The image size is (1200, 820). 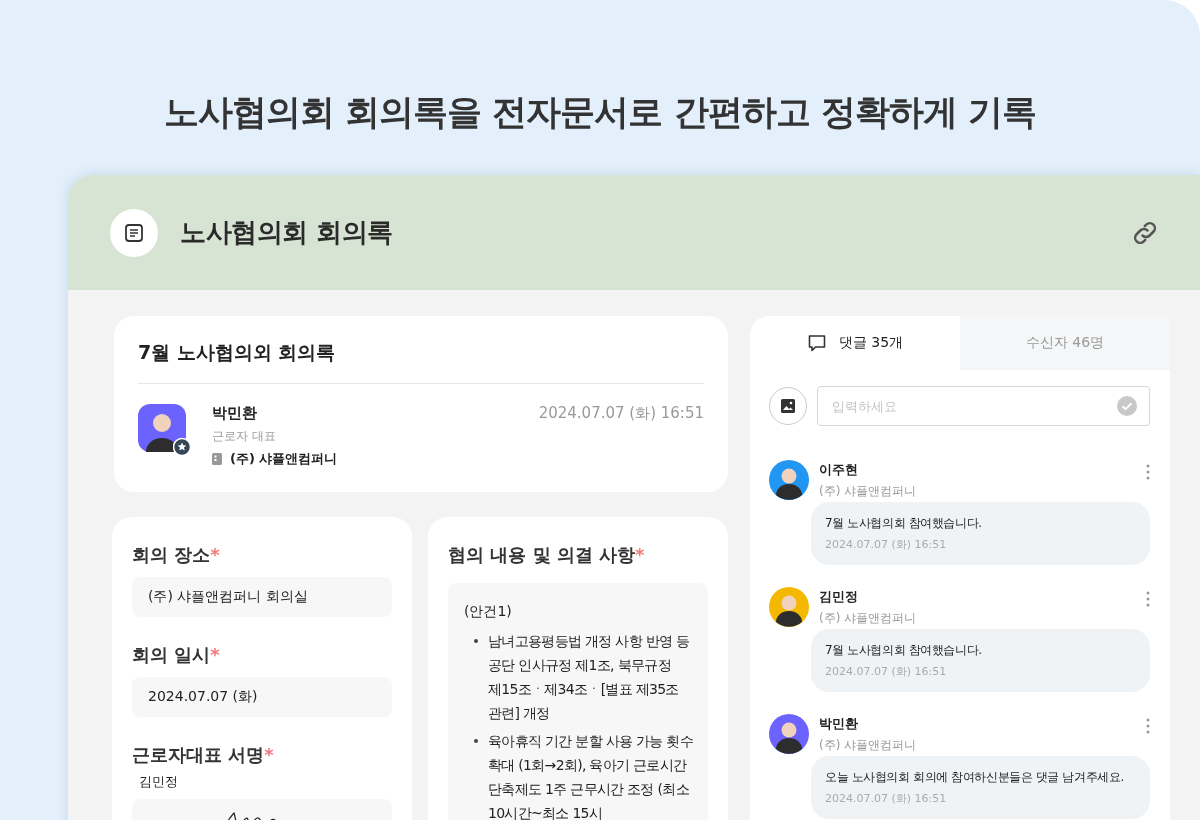 I want to click on field-label: 근로자대표 서명, so click(x=198, y=754).